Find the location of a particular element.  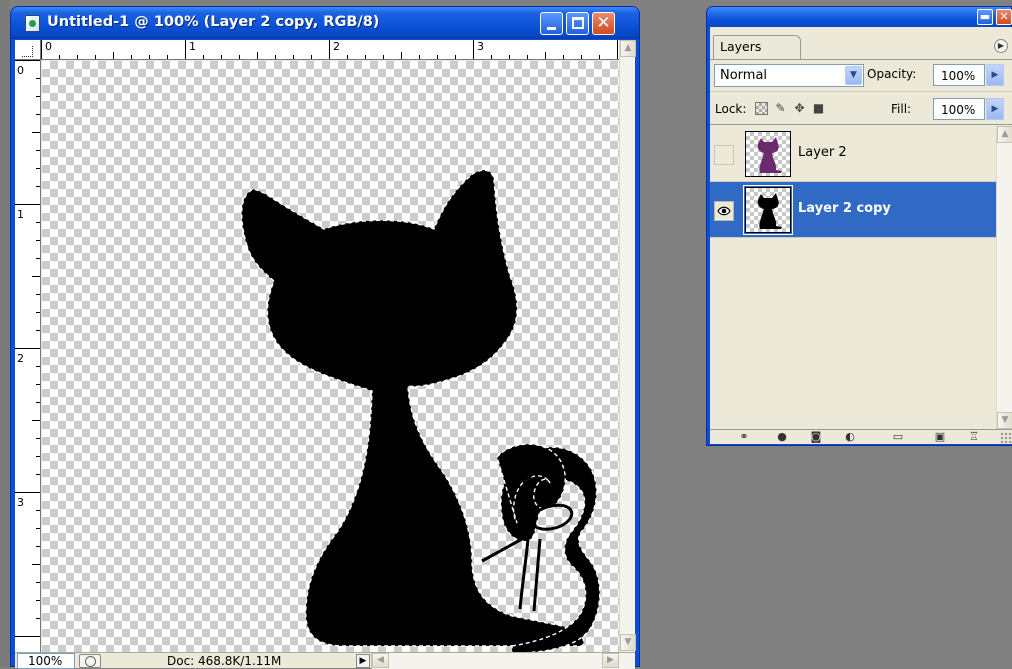

fill-slider-button: ▶ is located at coordinates (995, 109).